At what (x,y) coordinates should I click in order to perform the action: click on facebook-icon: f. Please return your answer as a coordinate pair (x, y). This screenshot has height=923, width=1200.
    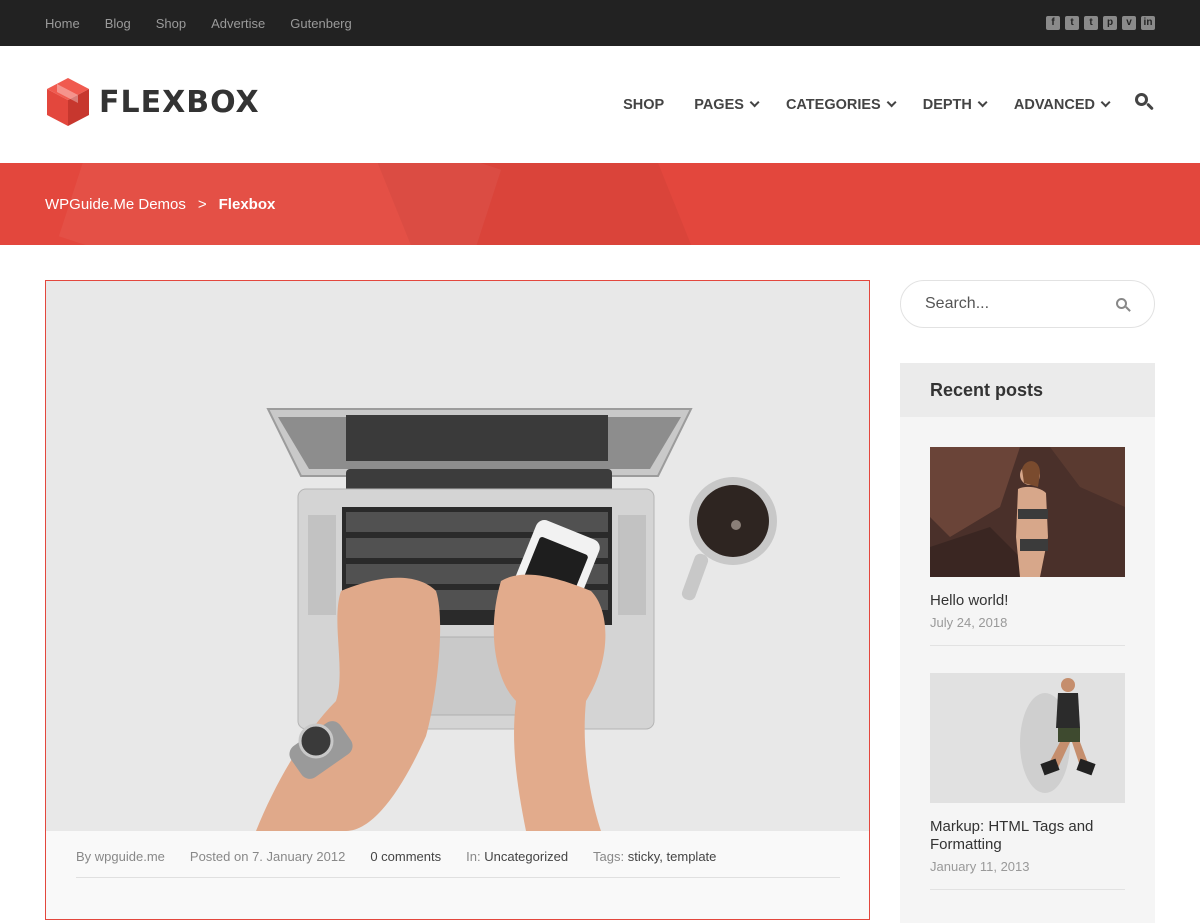
    Looking at the image, I should click on (1053, 23).